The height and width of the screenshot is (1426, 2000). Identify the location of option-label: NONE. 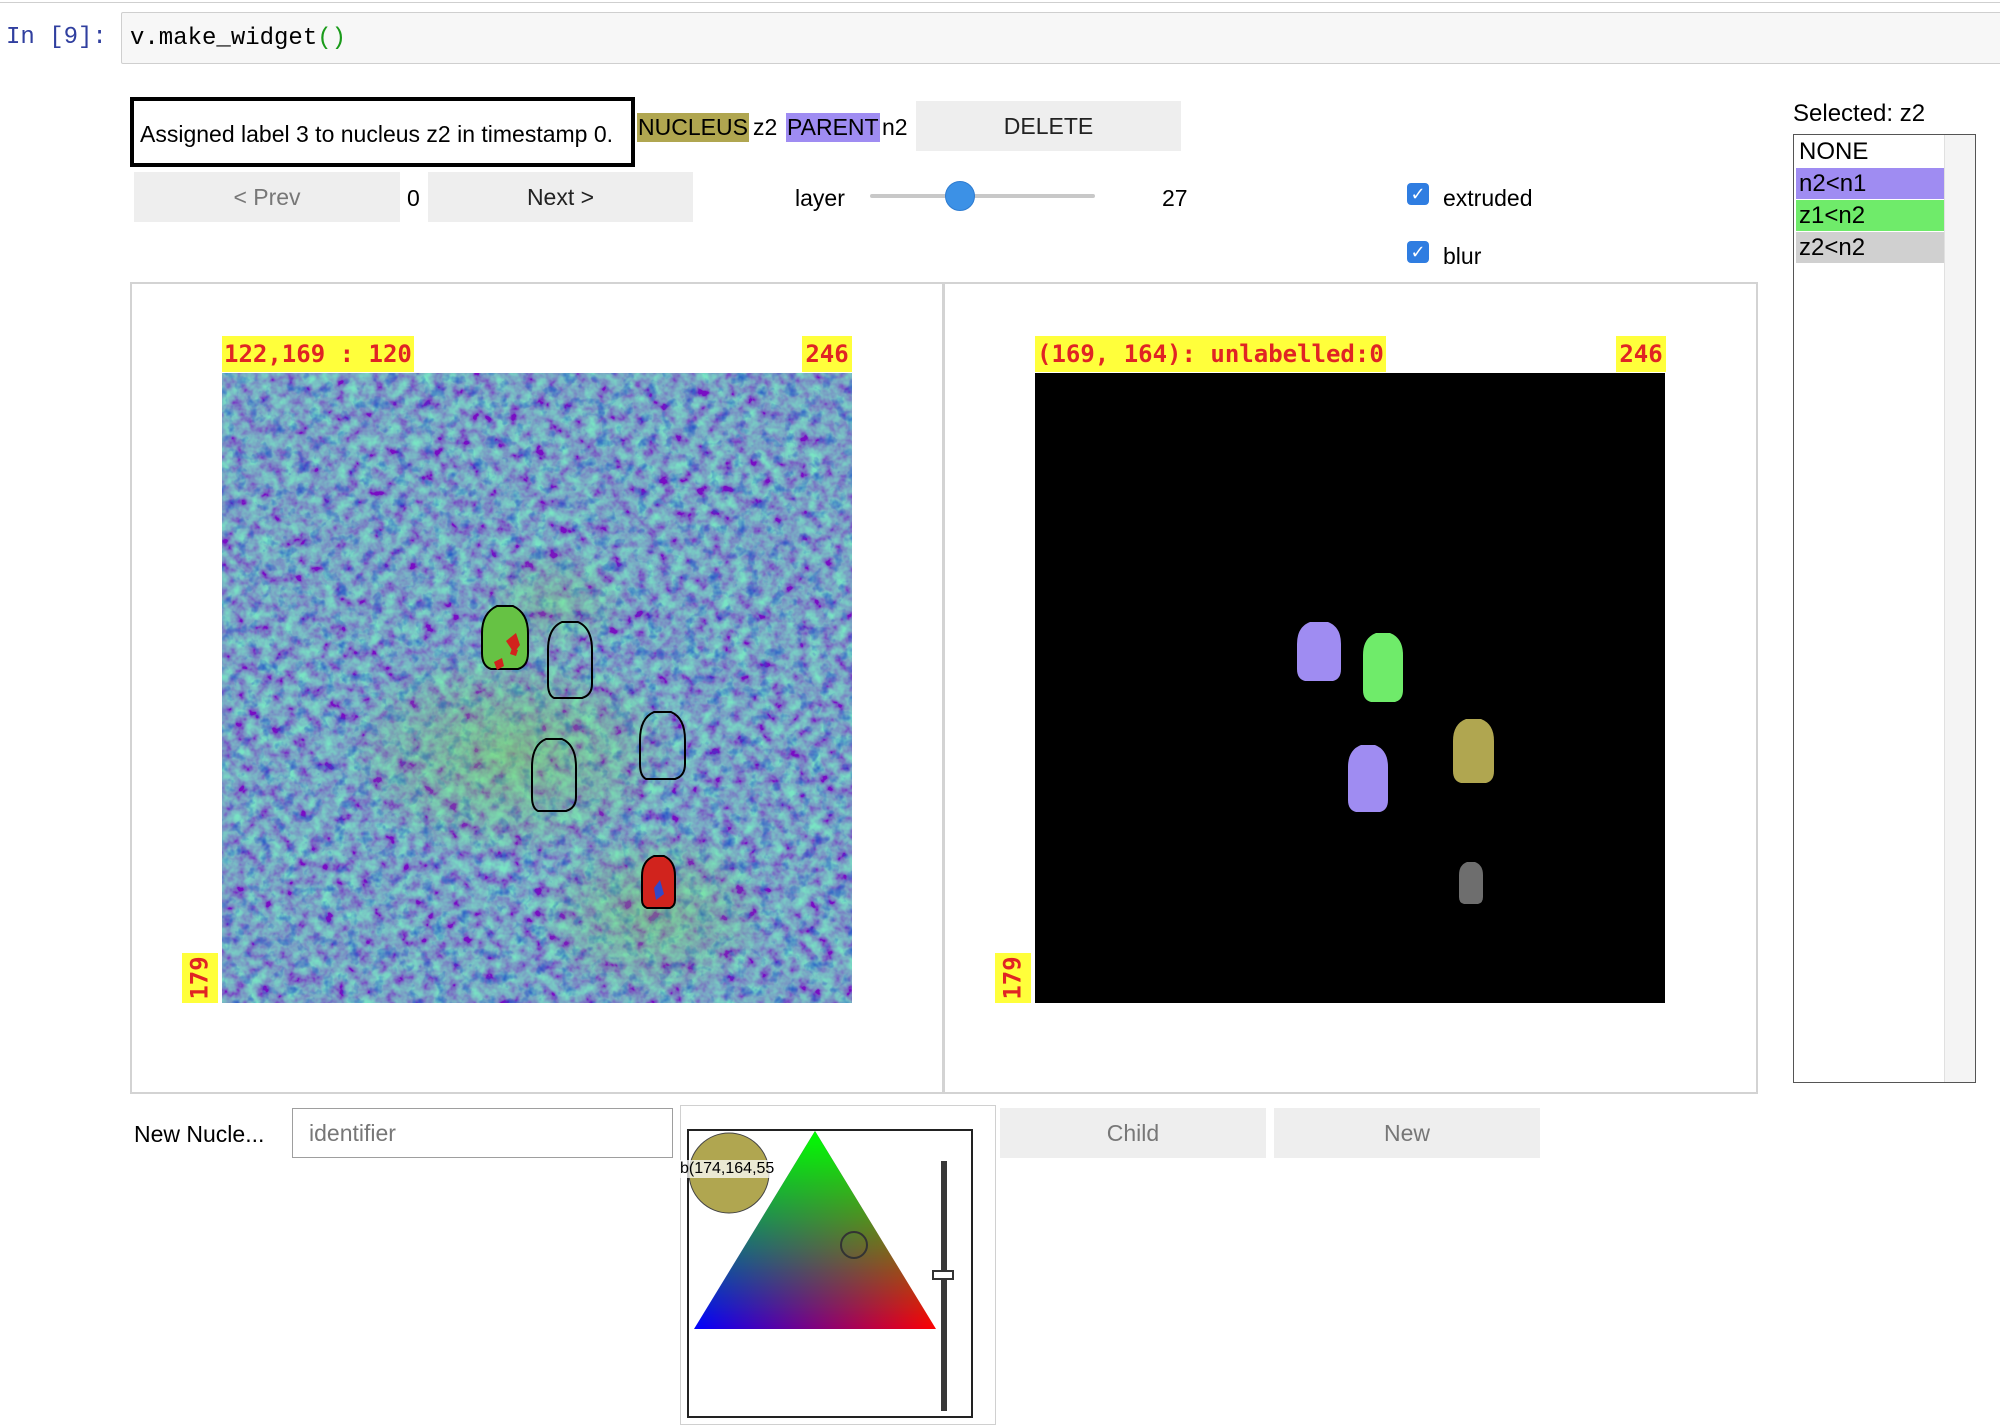
(1834, 151).